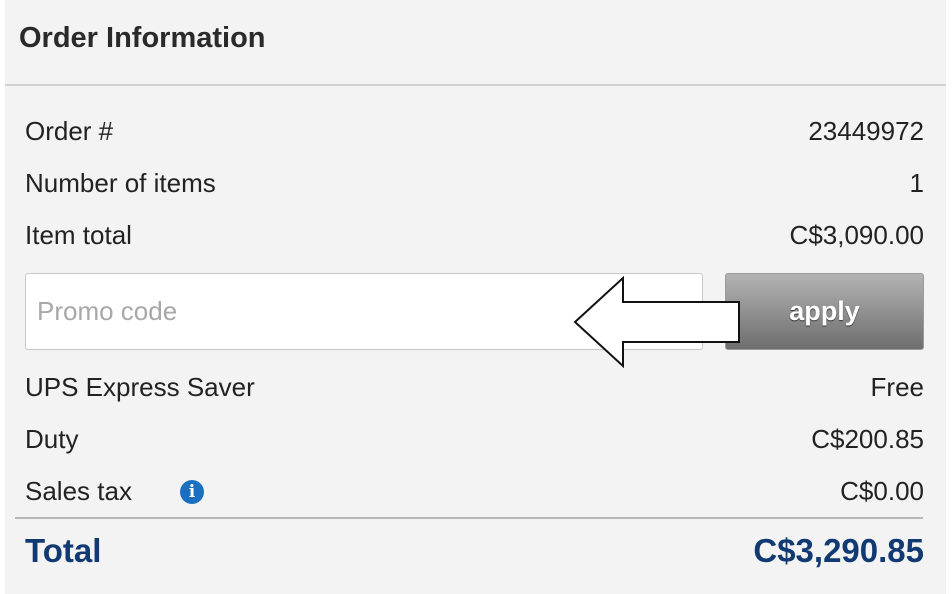  I want to click on item-total-row: Item total C$3,090.00, so click(474, 240).